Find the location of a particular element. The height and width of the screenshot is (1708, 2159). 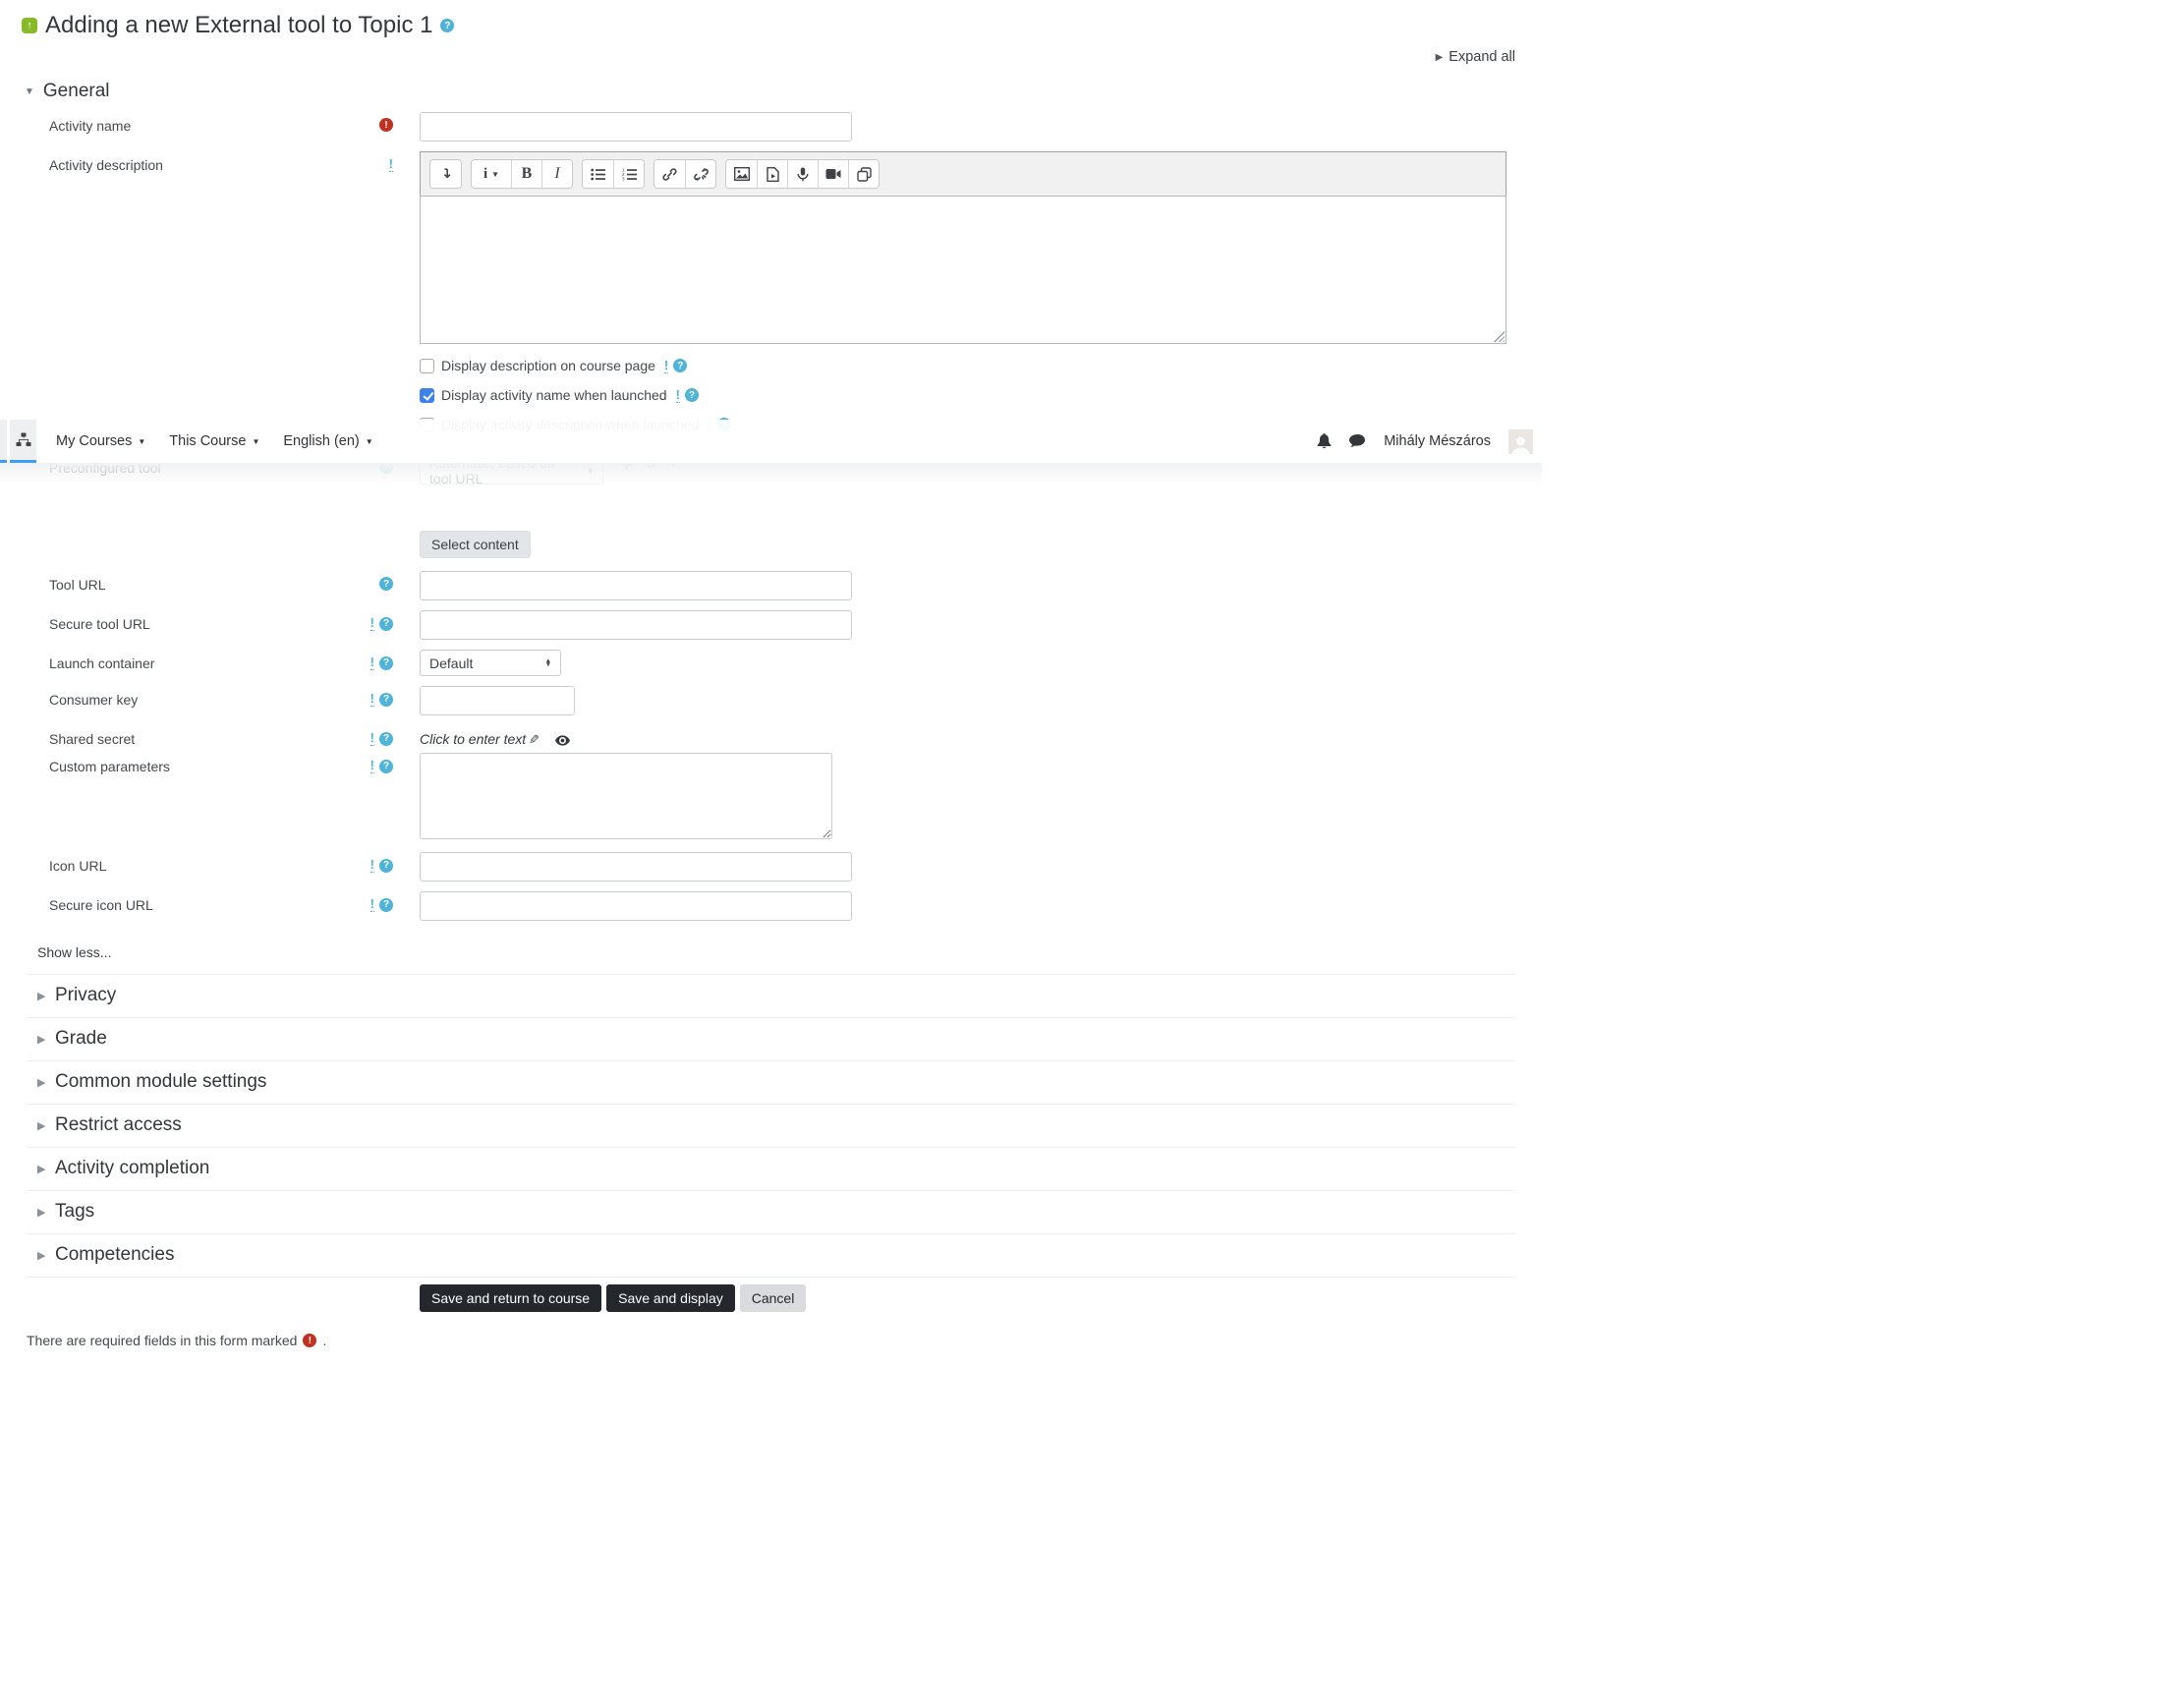

description-textarea is located at coordinates (963, 270).